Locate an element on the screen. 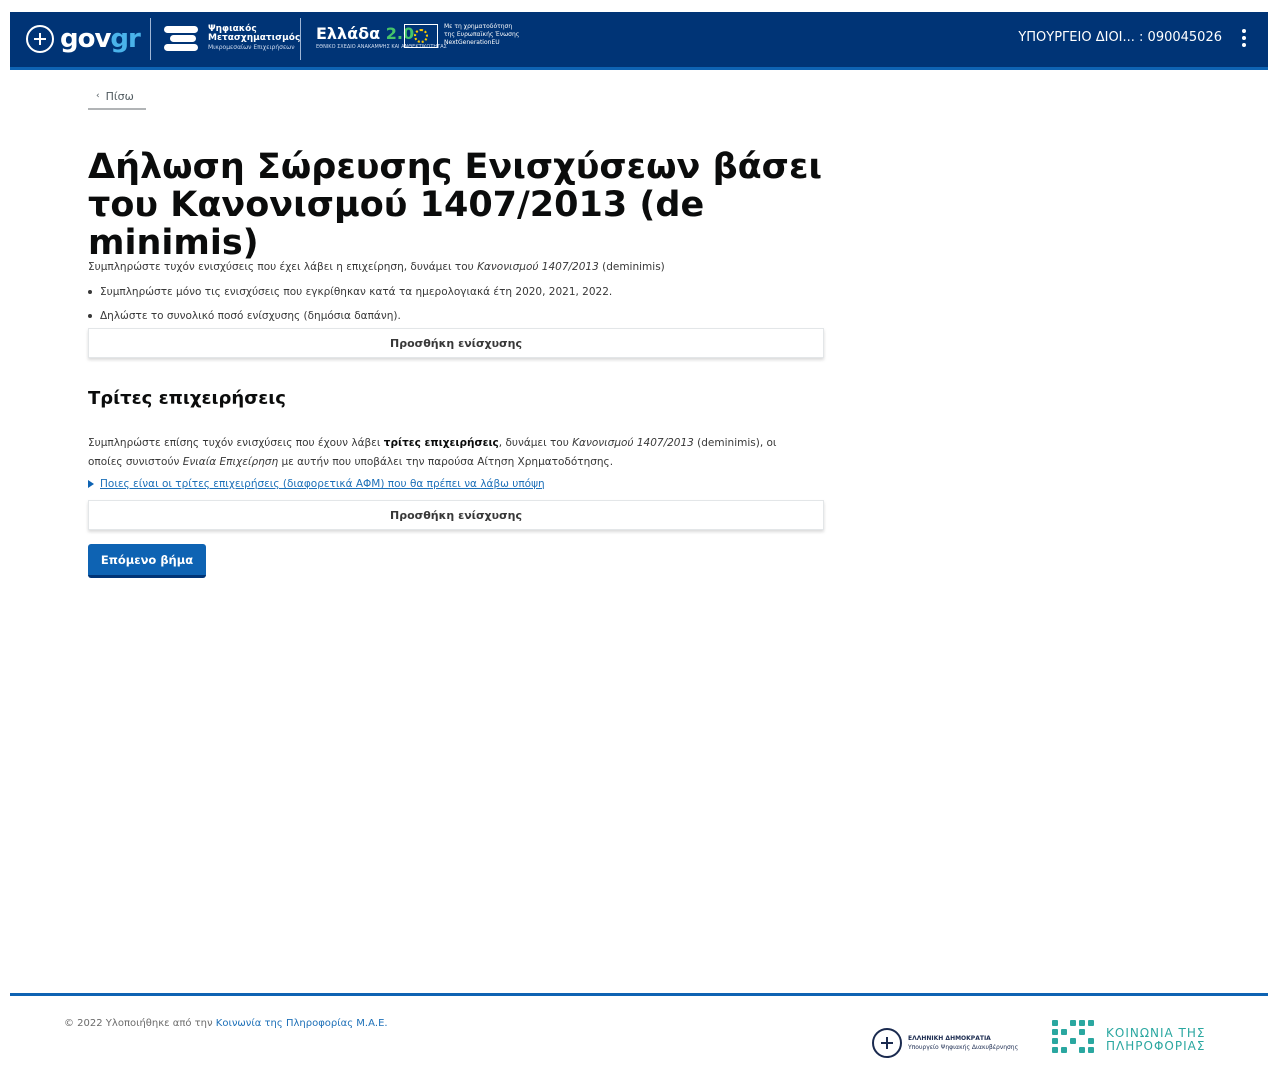 The image size is (1268, 1066). gov-gr-logo: govgr is located at coordinates (83, 39).